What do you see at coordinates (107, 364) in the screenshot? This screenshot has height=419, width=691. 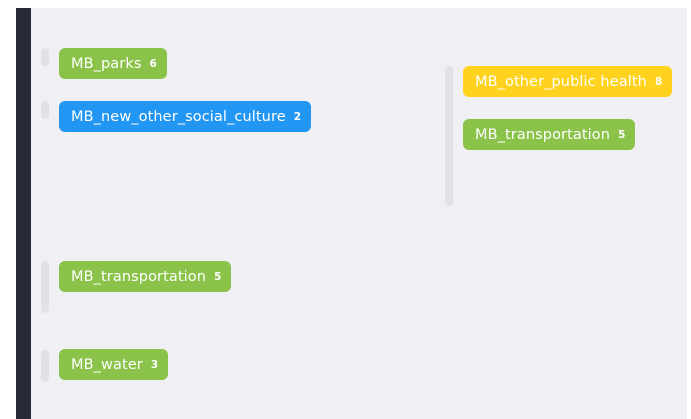 I see `tag-label: MB_water` at bounding box center [107, 364].